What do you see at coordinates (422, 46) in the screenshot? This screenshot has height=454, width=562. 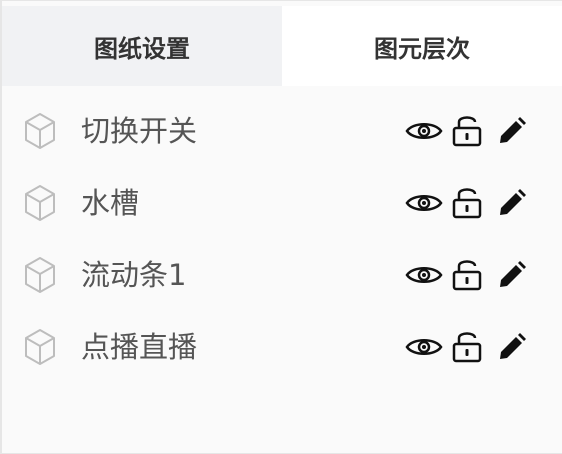 I see `tab-element-hierarchy: 图元层次` at bounding box center [422, 46].